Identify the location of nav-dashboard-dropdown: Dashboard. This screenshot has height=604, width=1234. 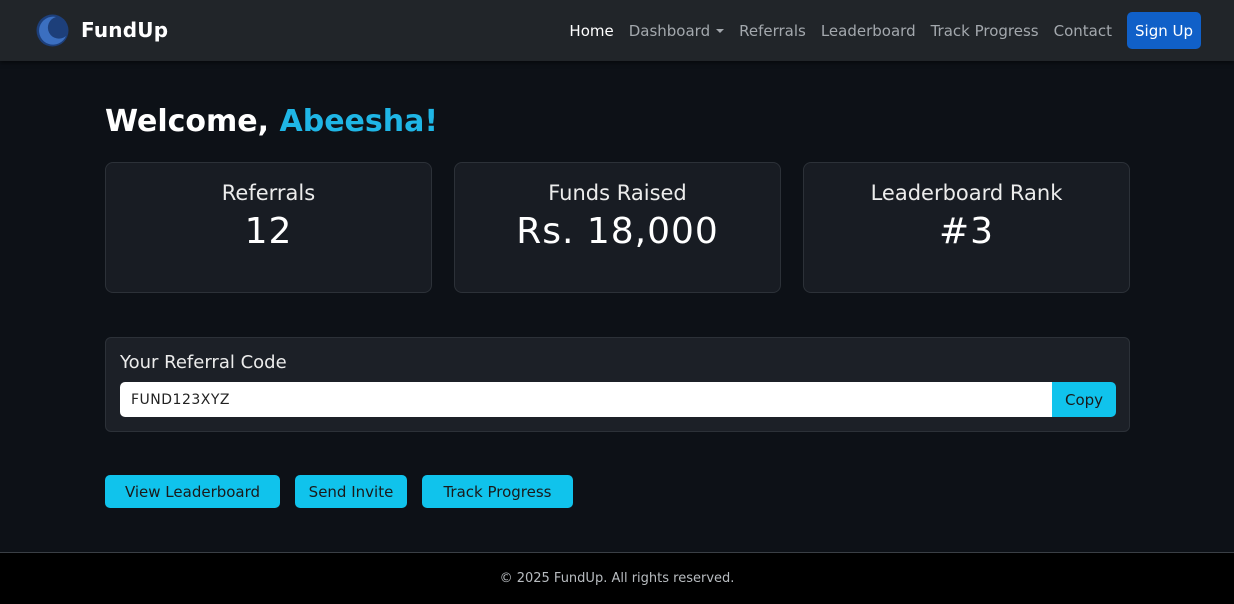
(676, 30).